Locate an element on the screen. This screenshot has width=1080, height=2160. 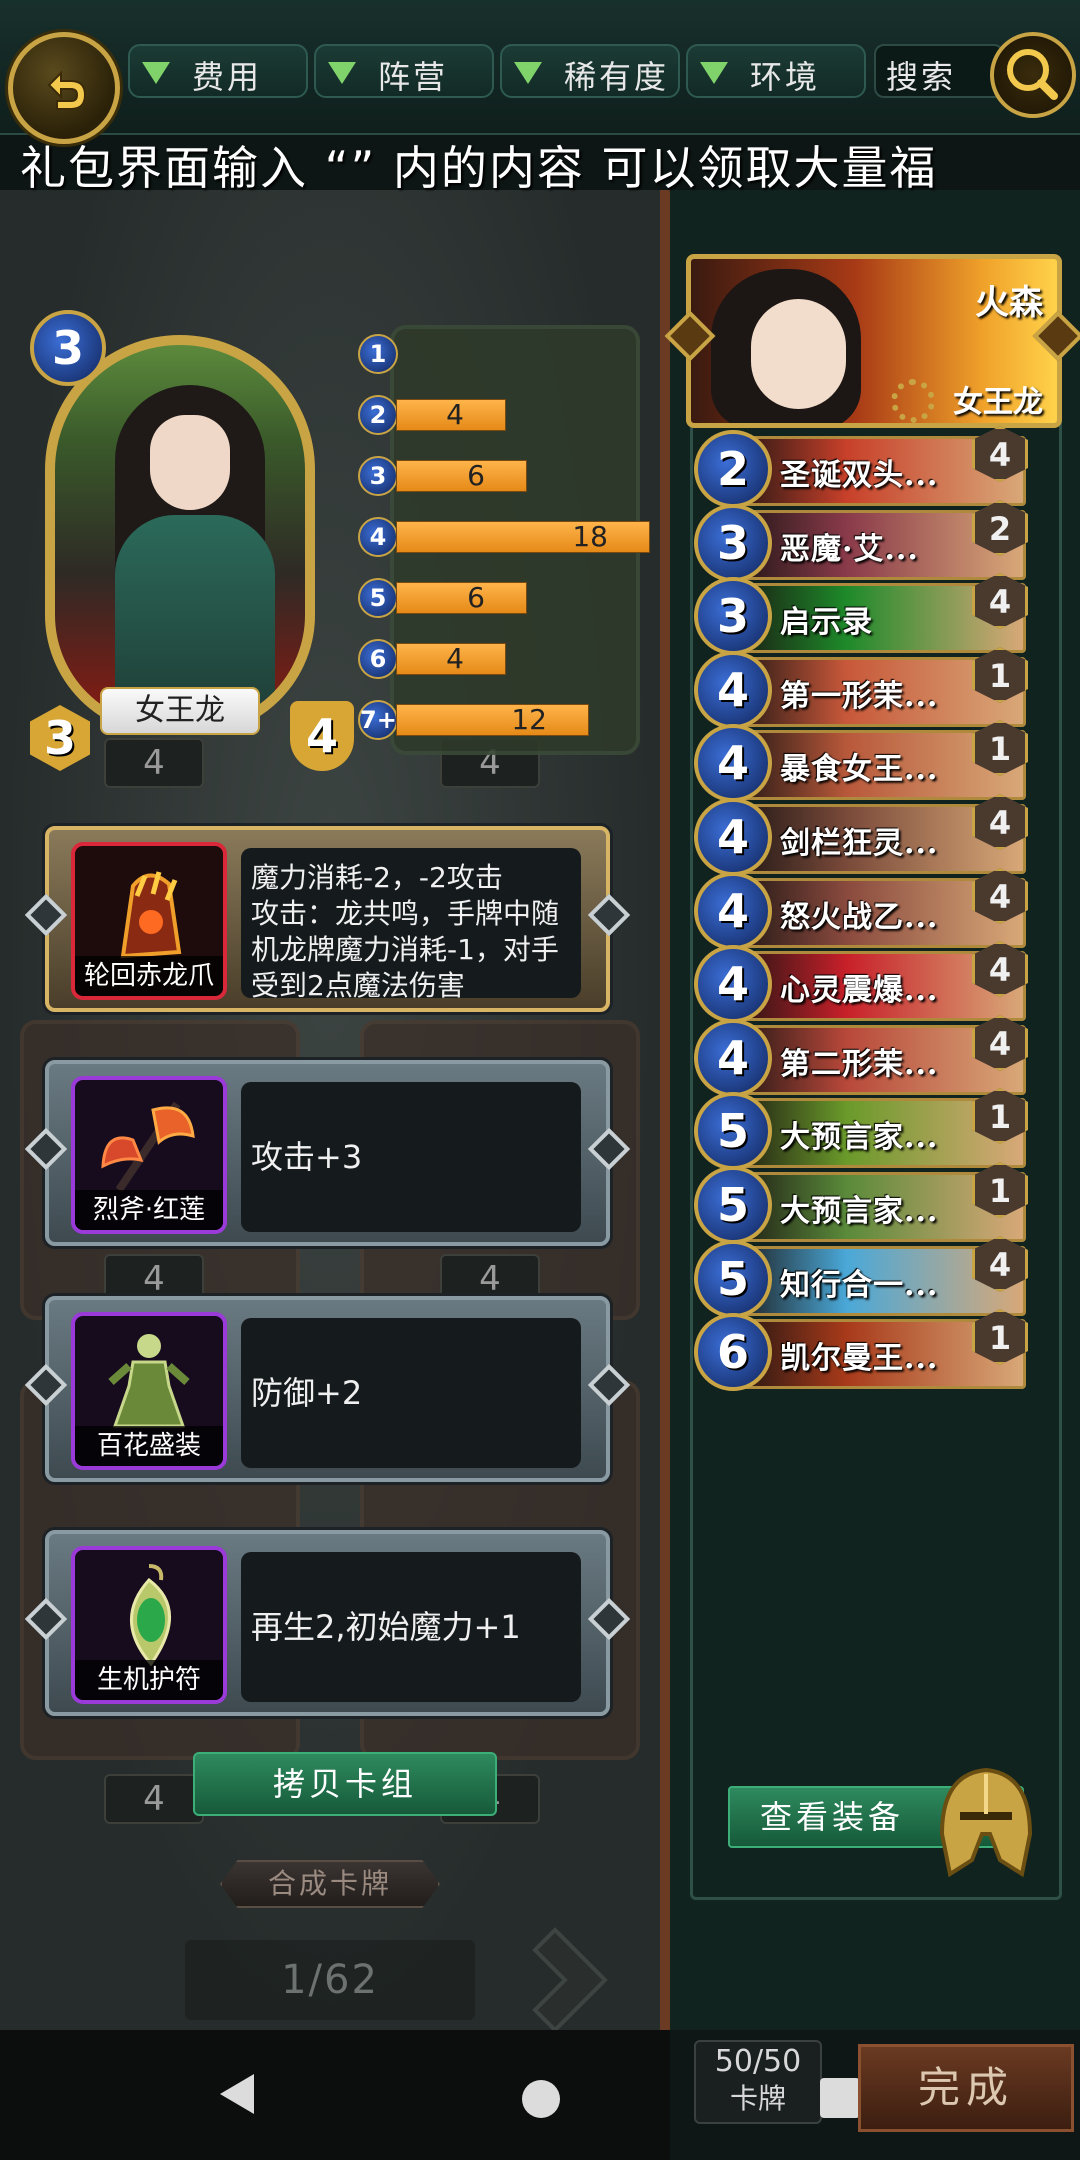
back-button is located at coordinates (64, 88).